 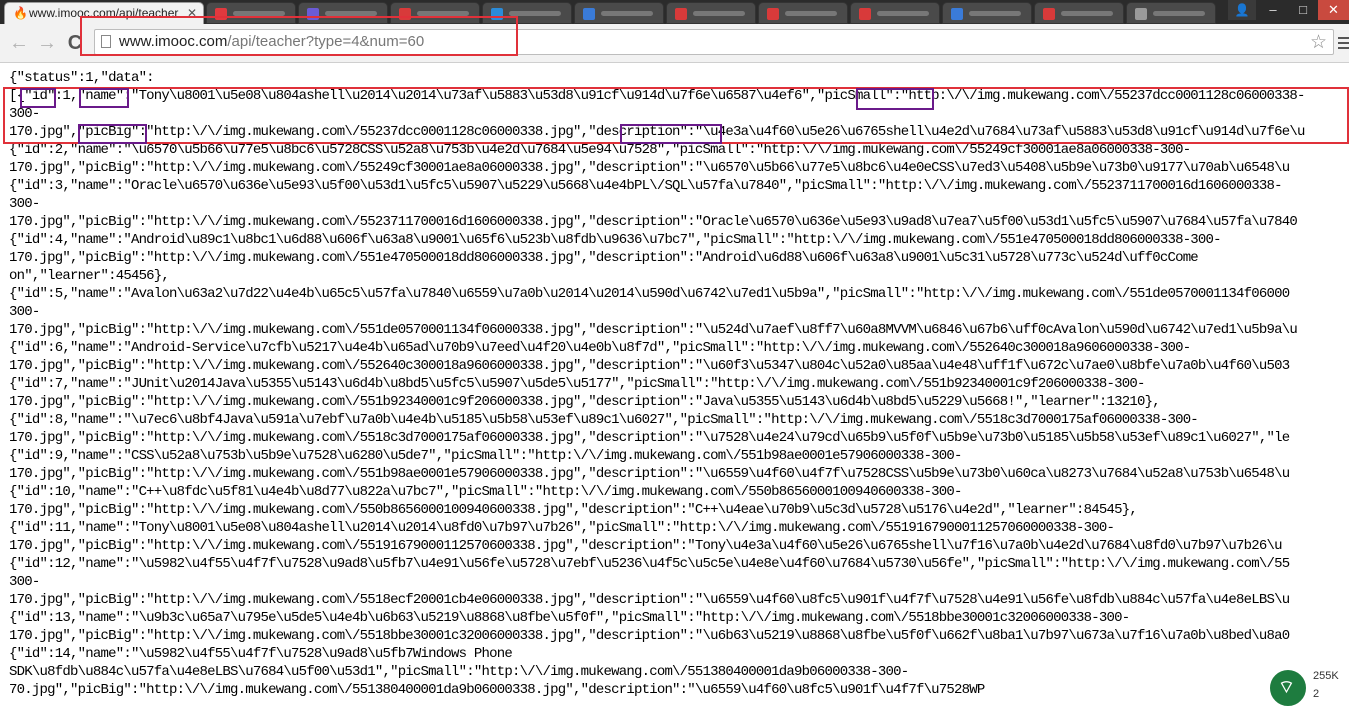 I want to click on url-highlight-box, so click(x=299, y=36).